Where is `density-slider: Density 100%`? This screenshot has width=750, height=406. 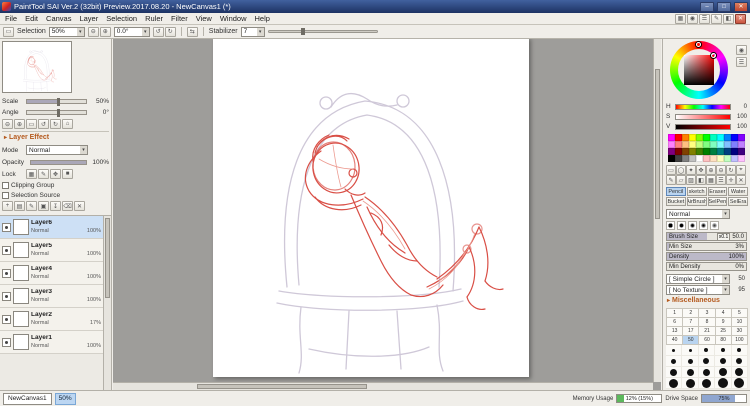 density-slider: Density 100% is located at coordinates (706, 256).